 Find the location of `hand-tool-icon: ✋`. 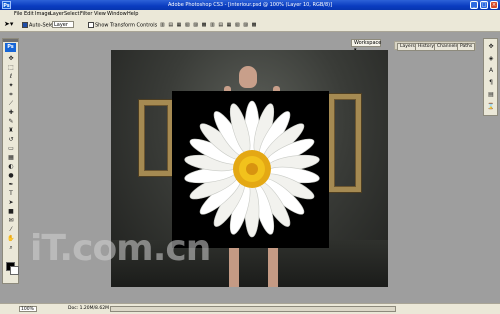

hand-tool-icon: ✋ is located at coordinates (11, 239).